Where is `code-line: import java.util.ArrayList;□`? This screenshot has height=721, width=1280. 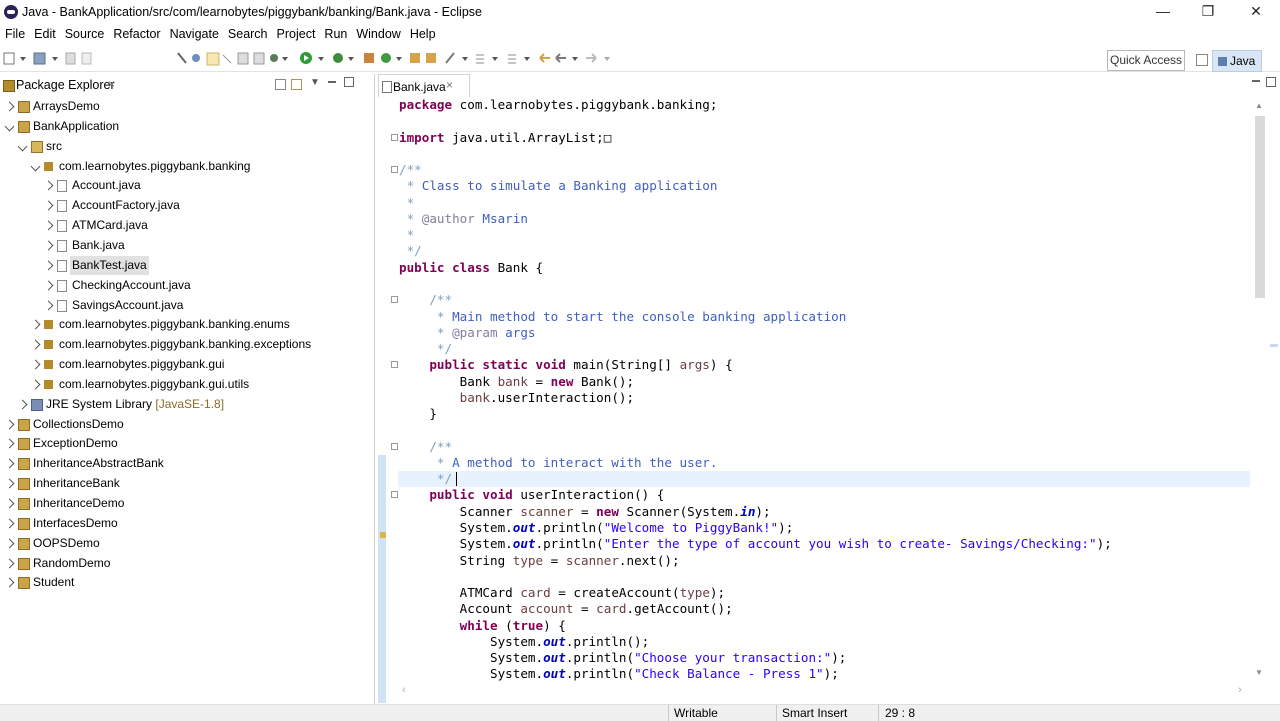
code-line: import java.util.ArrayList;□ is located at coordinates (505, 138).